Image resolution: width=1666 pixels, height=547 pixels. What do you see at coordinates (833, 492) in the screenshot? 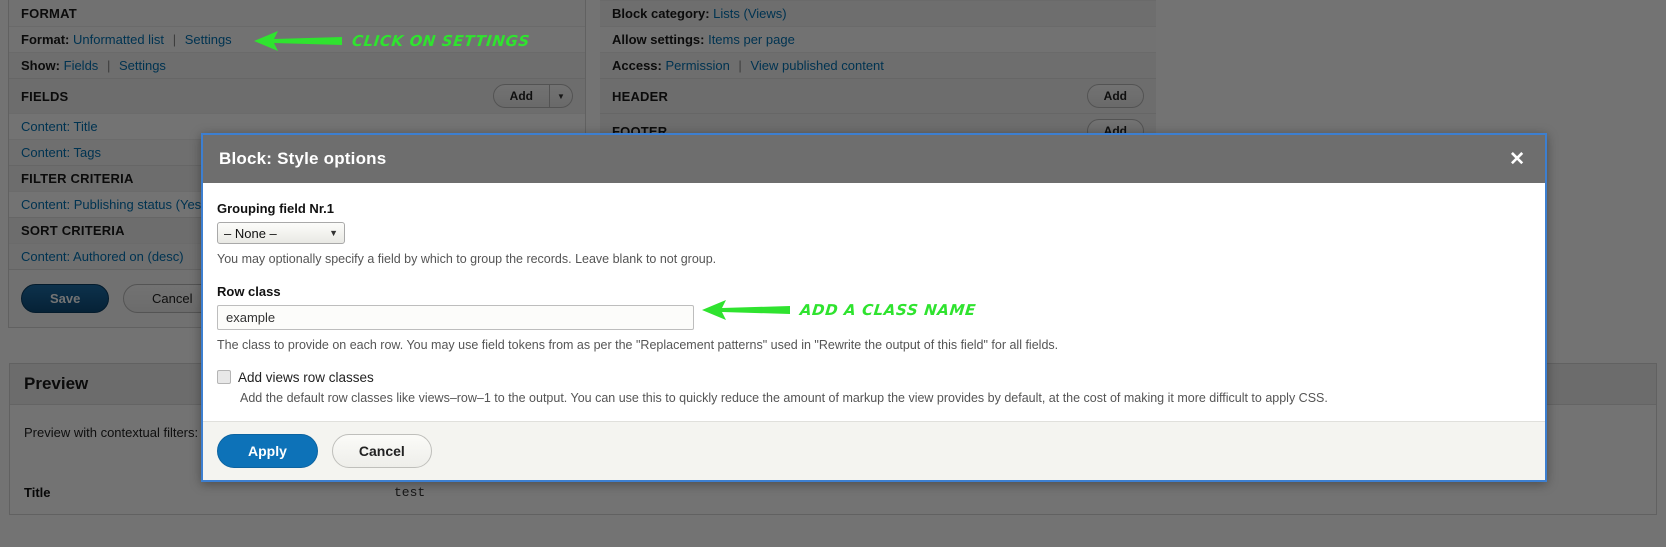
I see `preview-result-row: Title test` at bounding box center [833, 492].